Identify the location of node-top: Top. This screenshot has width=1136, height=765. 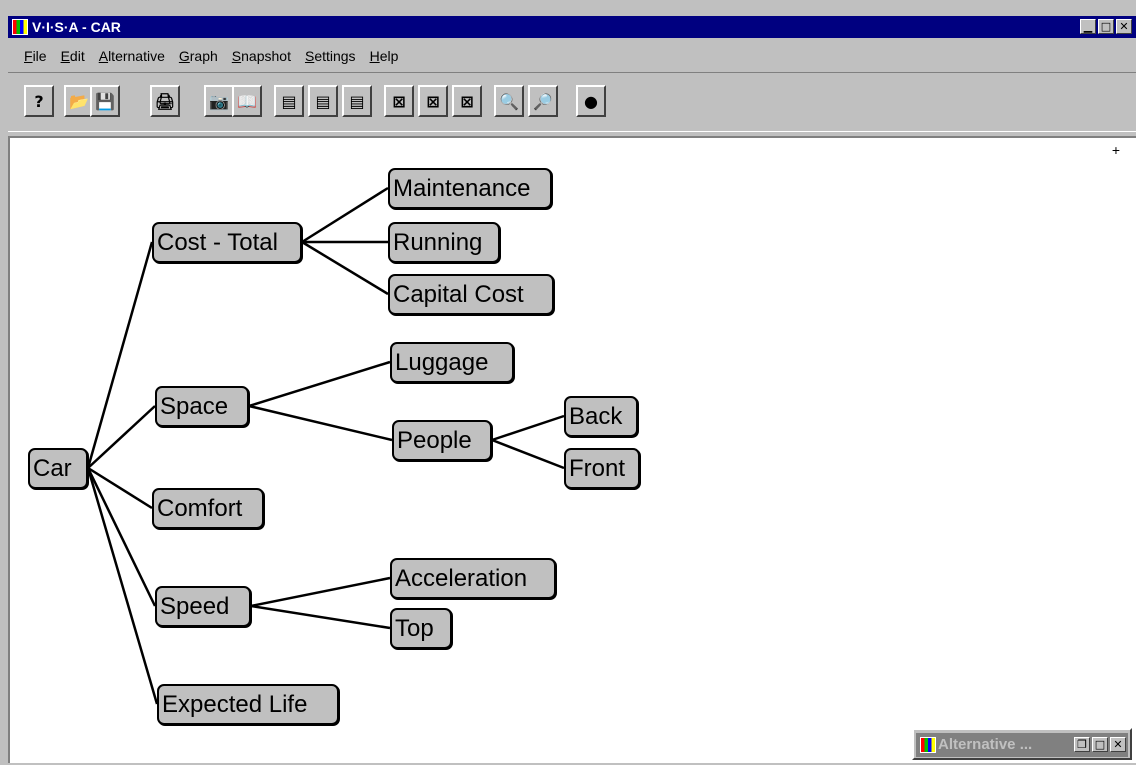
(421, 628).